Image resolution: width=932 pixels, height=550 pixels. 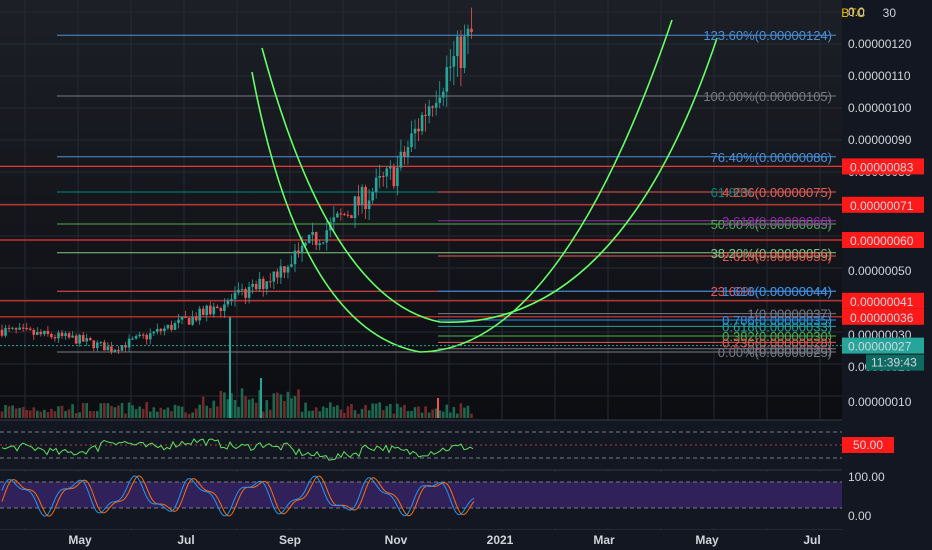 I want to click on time-tick-label: Jul, so click(x=185, y=540).